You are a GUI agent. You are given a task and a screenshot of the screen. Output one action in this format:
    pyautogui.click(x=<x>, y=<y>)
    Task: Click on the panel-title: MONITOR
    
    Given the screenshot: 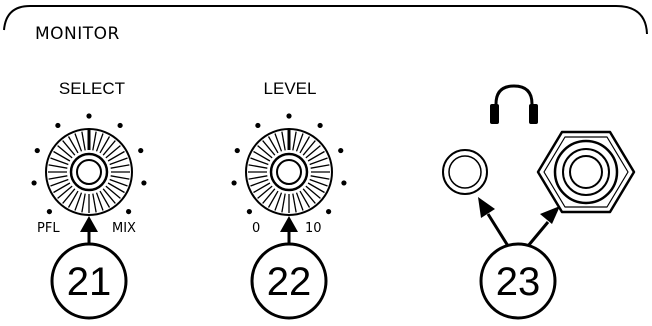 What is the action you would take?
    pyautogui.click(x=77, y=34)
    